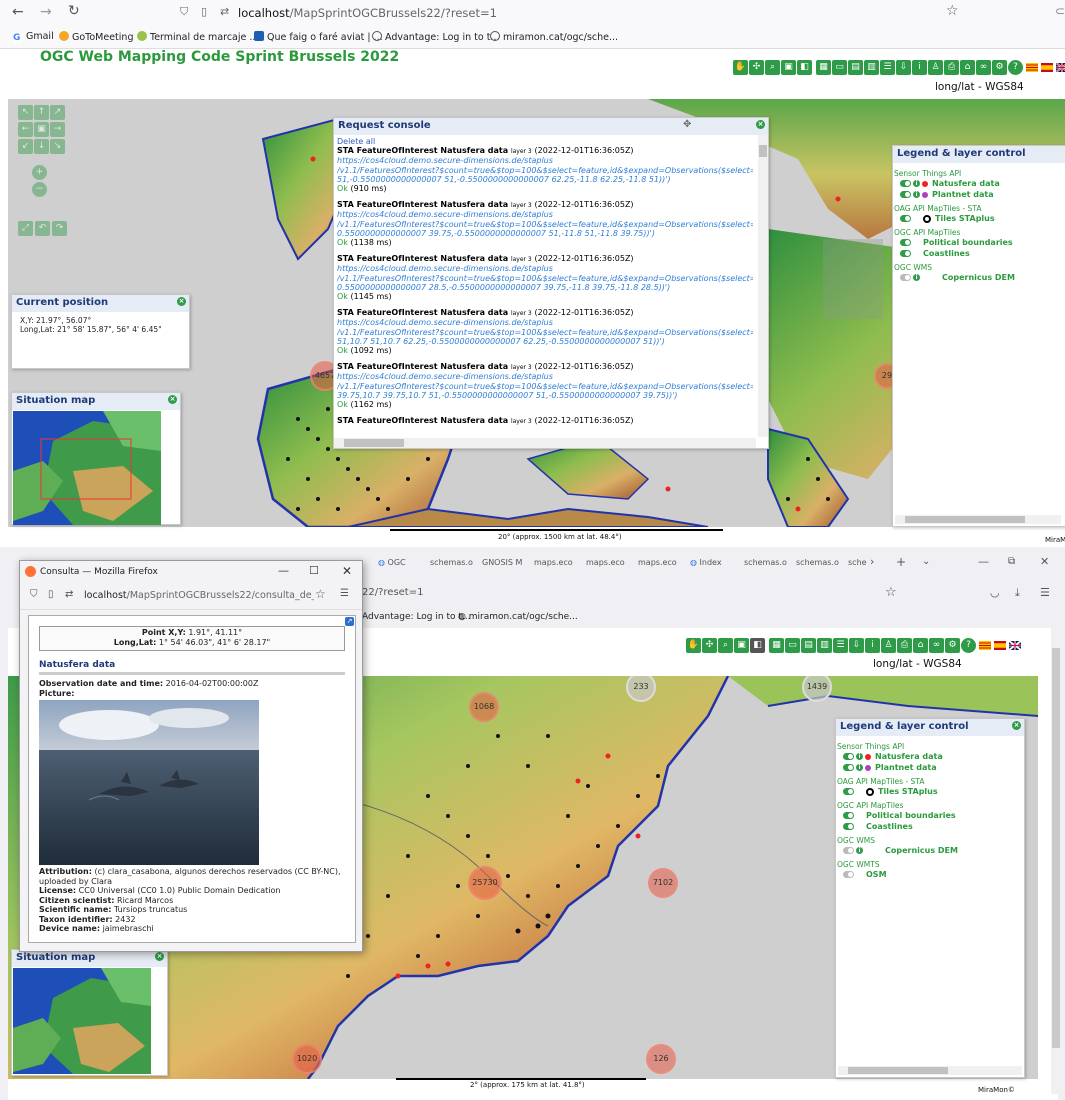  What do you see at coordinates (149, 782) in the screenshot?
I see `dolphin-photo` at bounding box center [149, 782].